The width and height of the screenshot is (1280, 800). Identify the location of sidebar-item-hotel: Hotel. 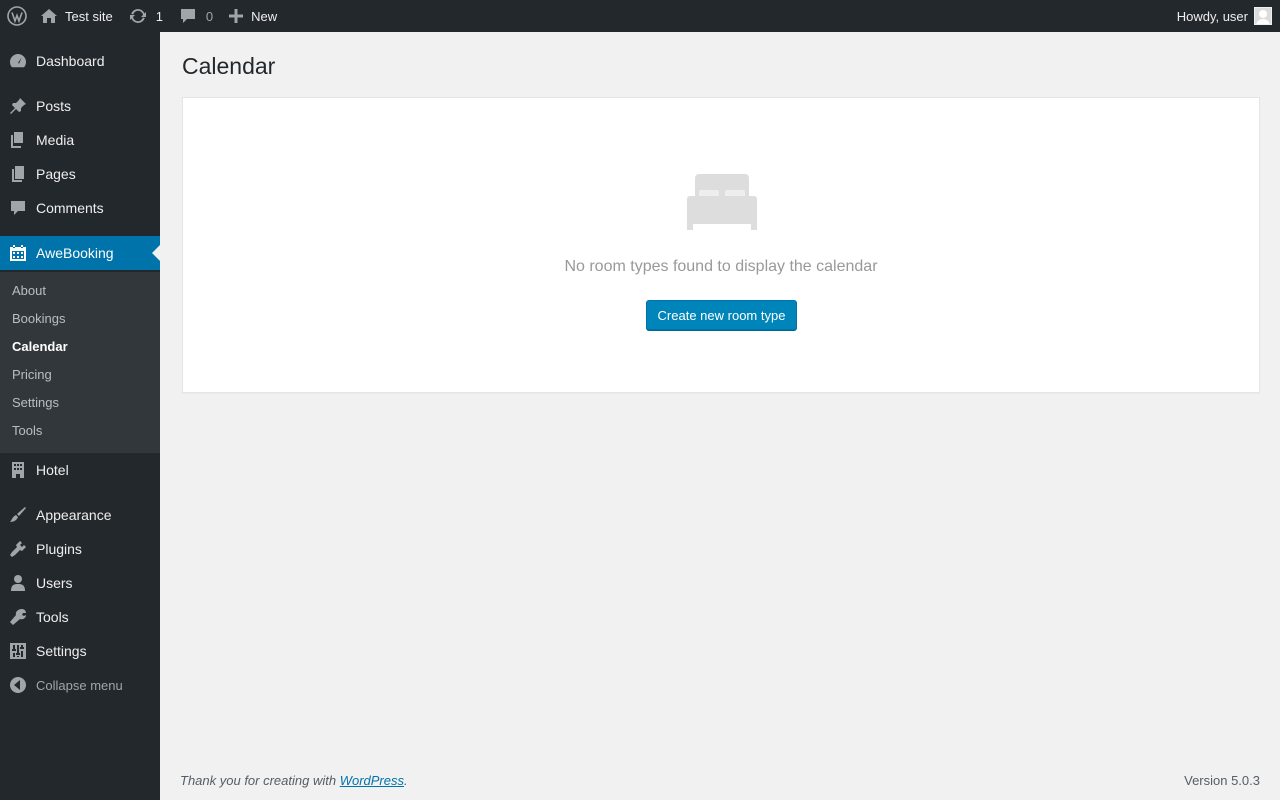
(80, 470).